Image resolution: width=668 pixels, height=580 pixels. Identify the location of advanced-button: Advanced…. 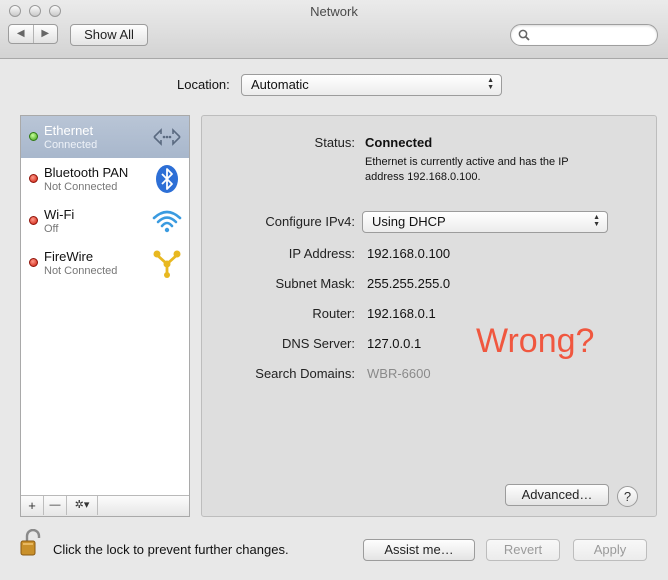
(557, 495).